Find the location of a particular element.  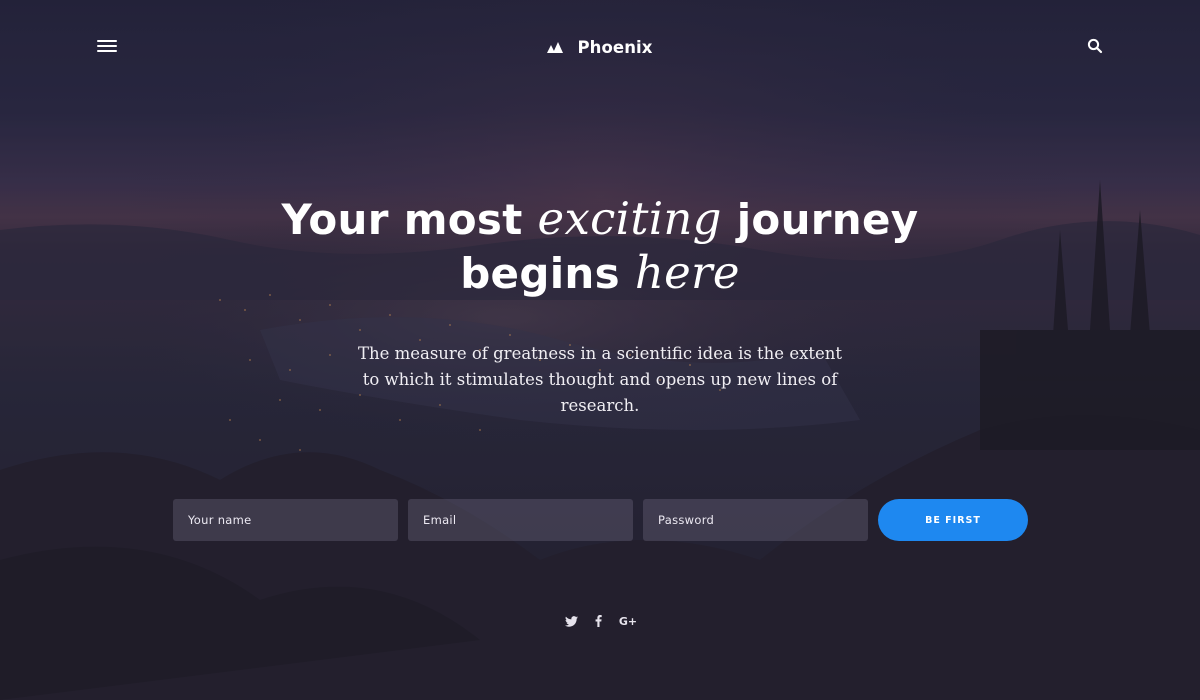

mountain-peaks-icon is located at coordinates (555, 47).